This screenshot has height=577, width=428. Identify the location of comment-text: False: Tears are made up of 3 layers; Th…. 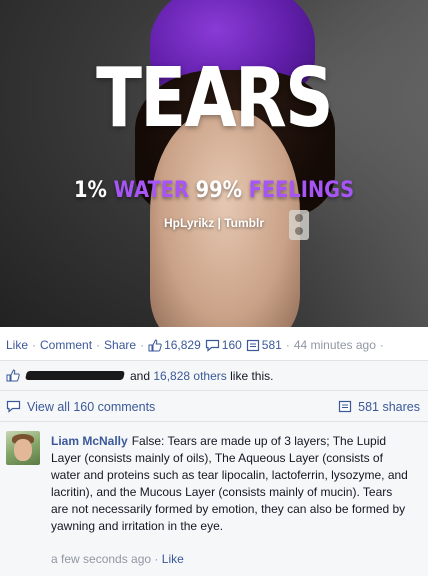
(229, 483).